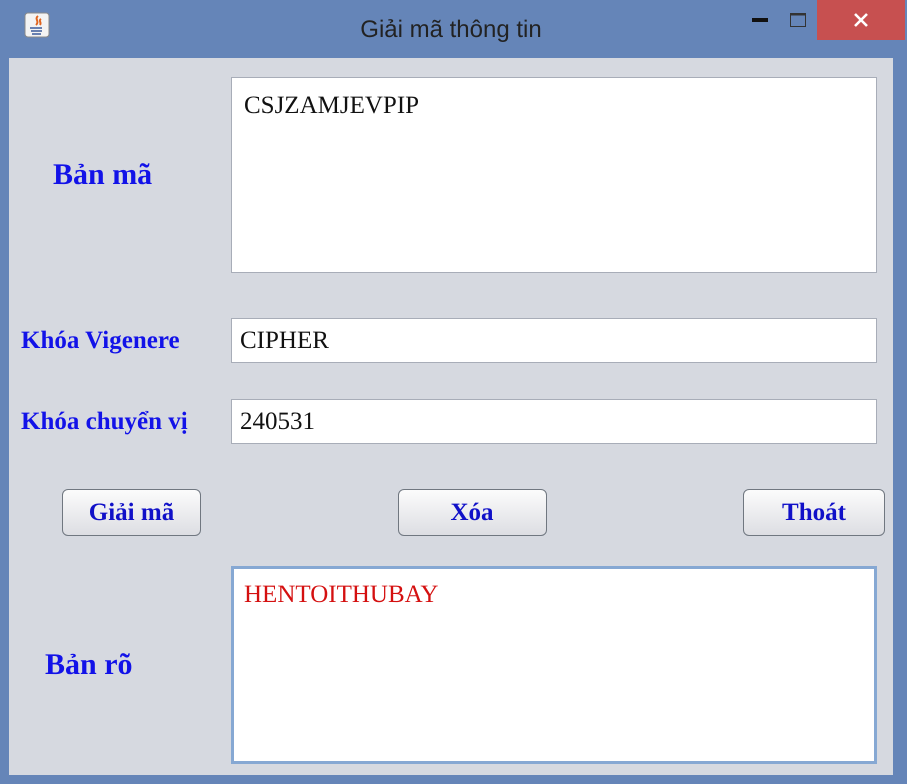 The image size is (907, 784). Describe the element at coordinates (451, 30) in the screenshot. I see `window-title: Giải mã thông tin` at that location.